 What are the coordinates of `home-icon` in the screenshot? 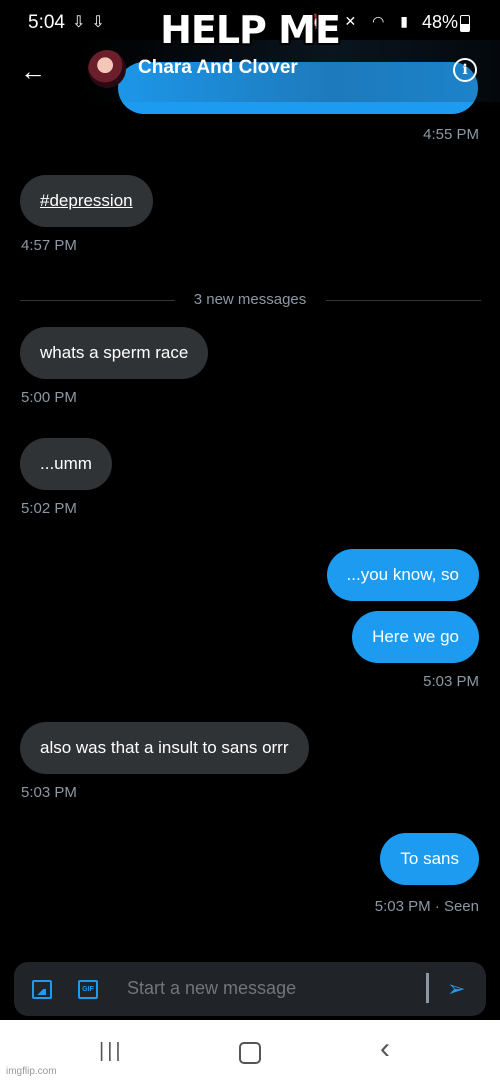 It's located at (250, 1053).